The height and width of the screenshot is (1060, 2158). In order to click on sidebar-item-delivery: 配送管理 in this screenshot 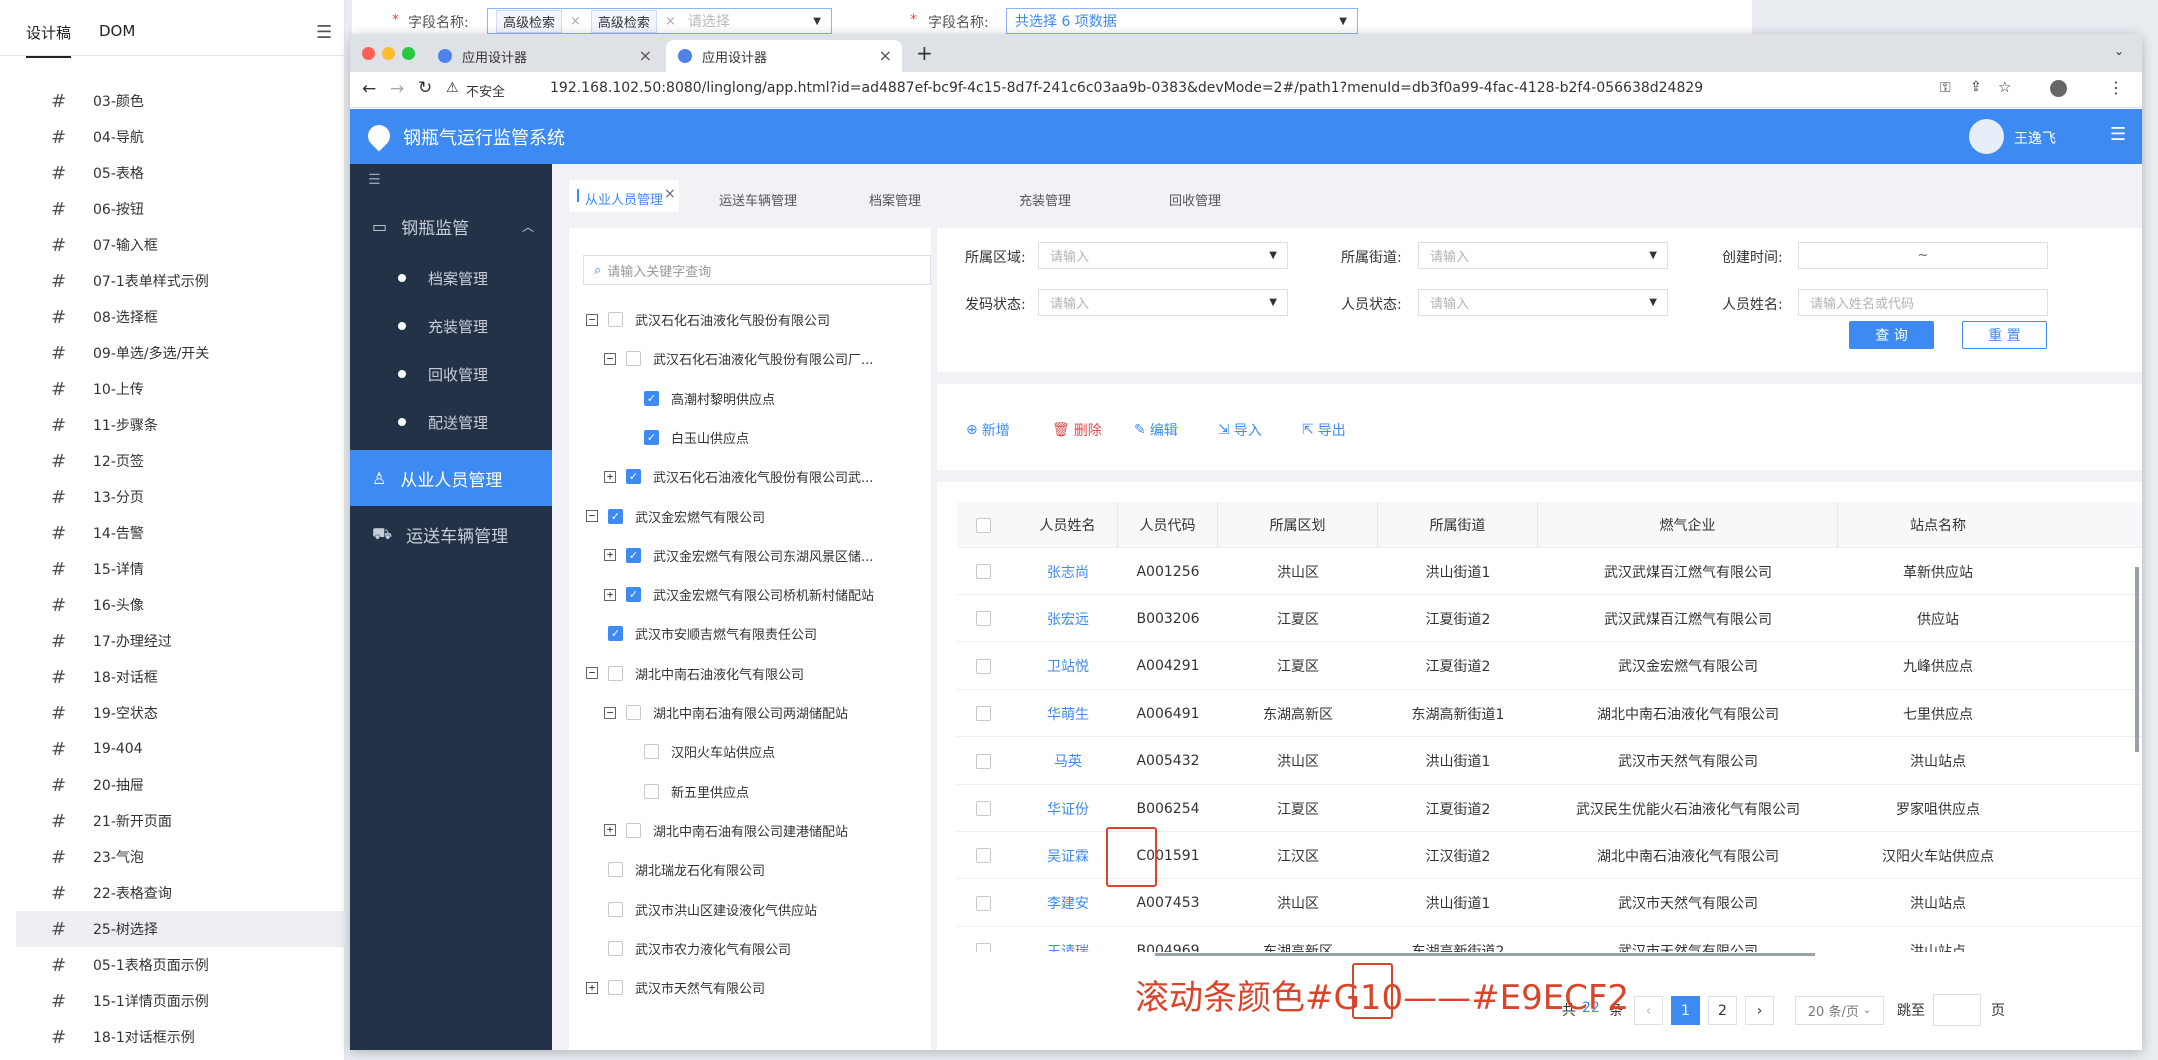, I will do `click(451, 422)`.